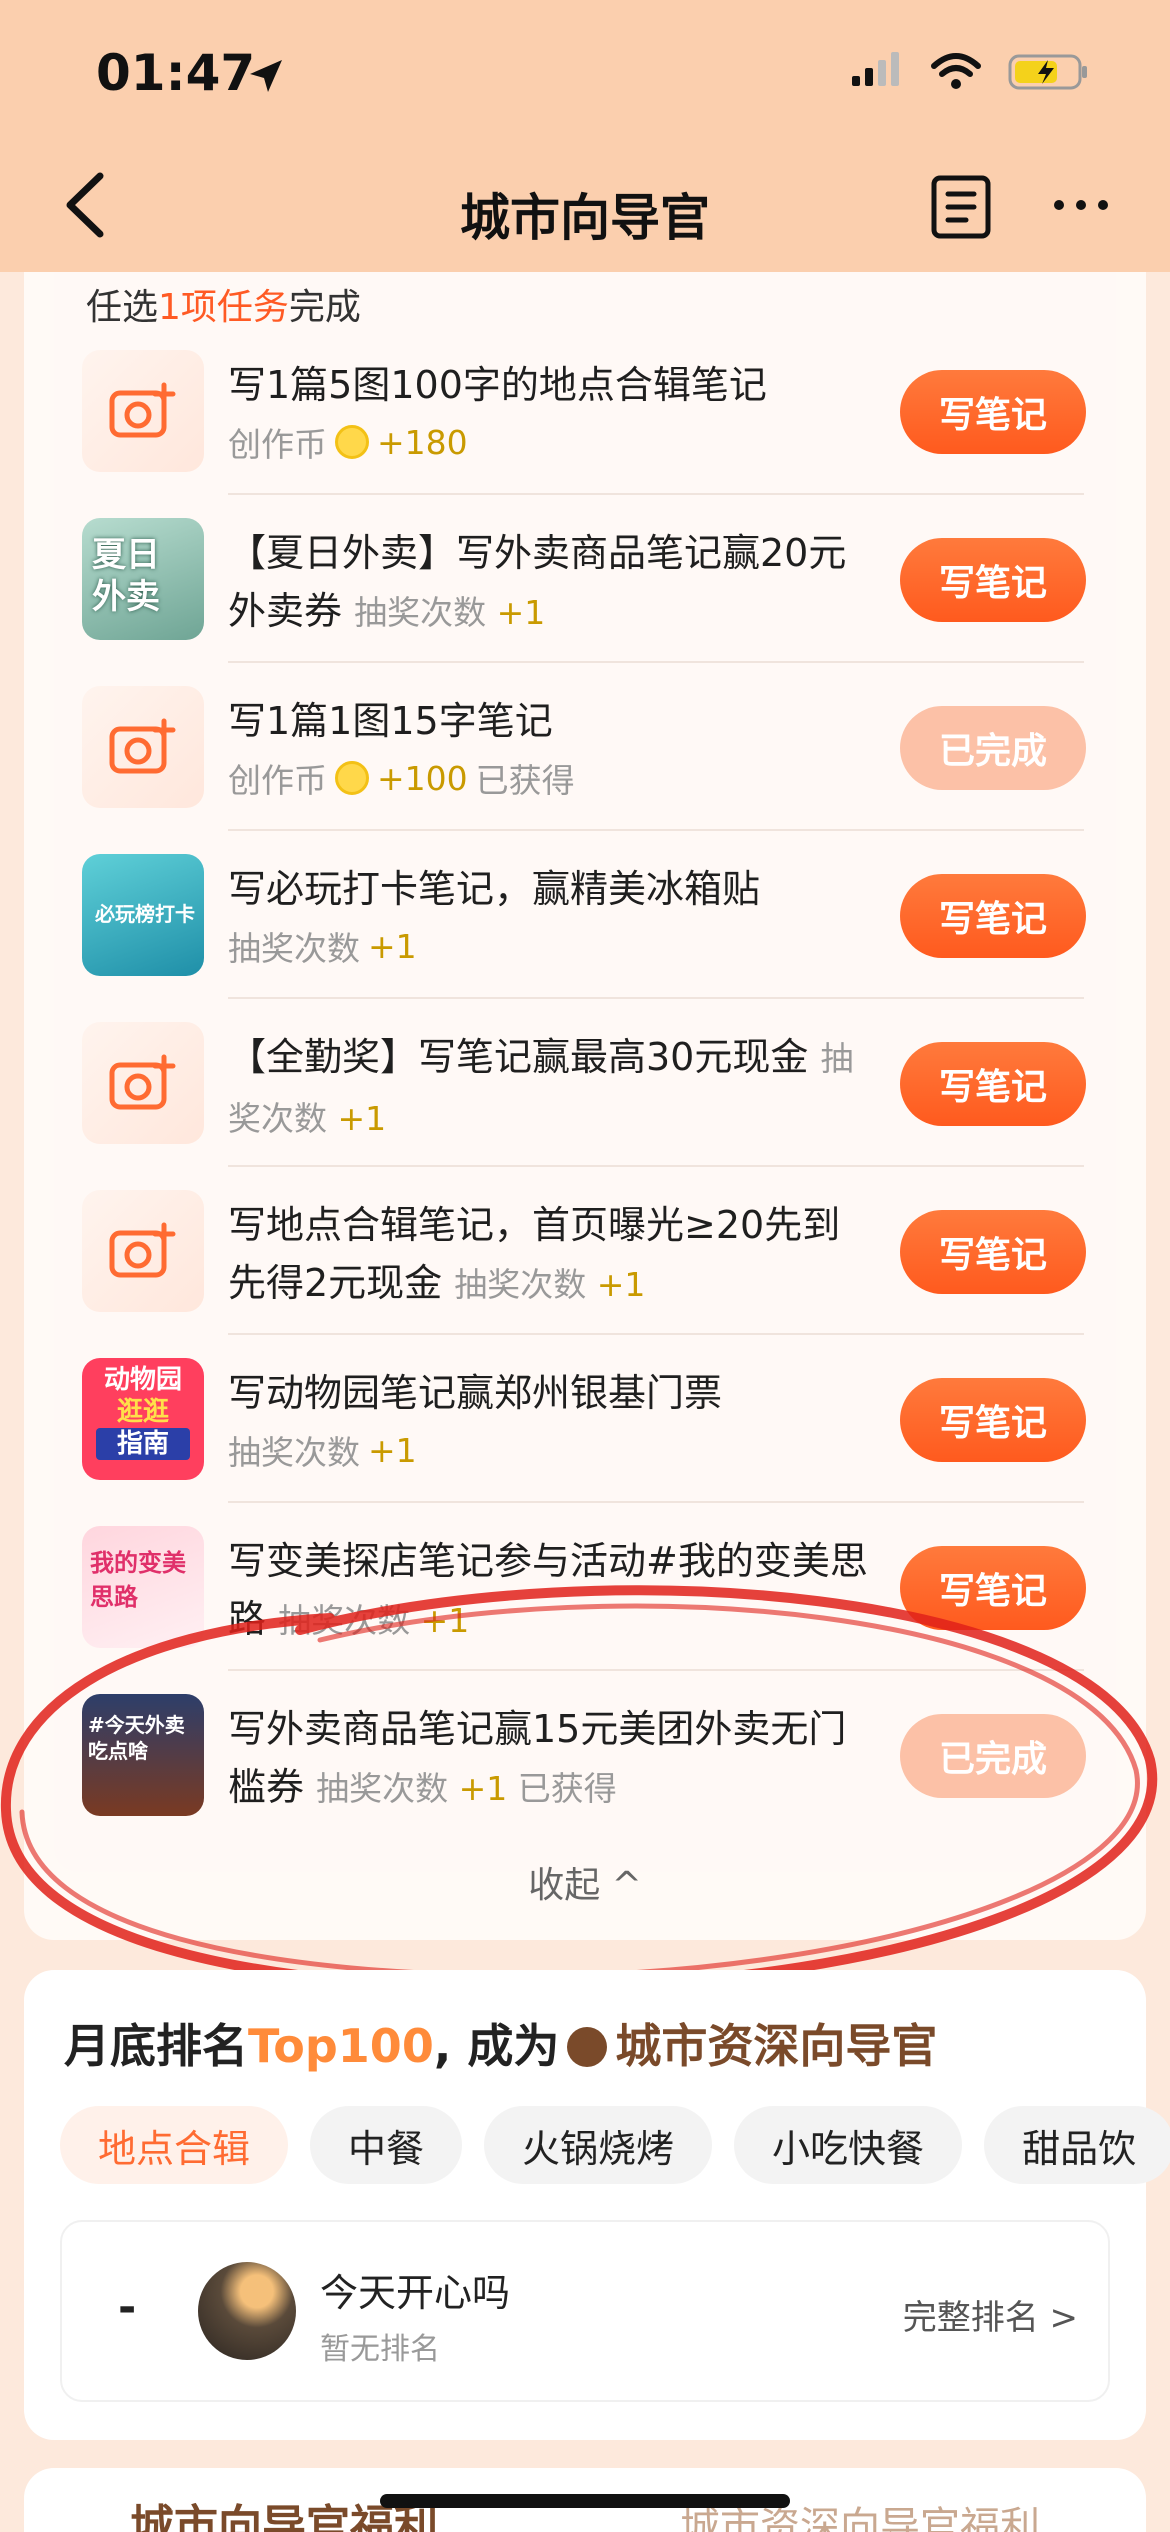 The height and width of the screenshot is (2532, 1170). I want to click on status-time: 01:47, so click(176, 73).